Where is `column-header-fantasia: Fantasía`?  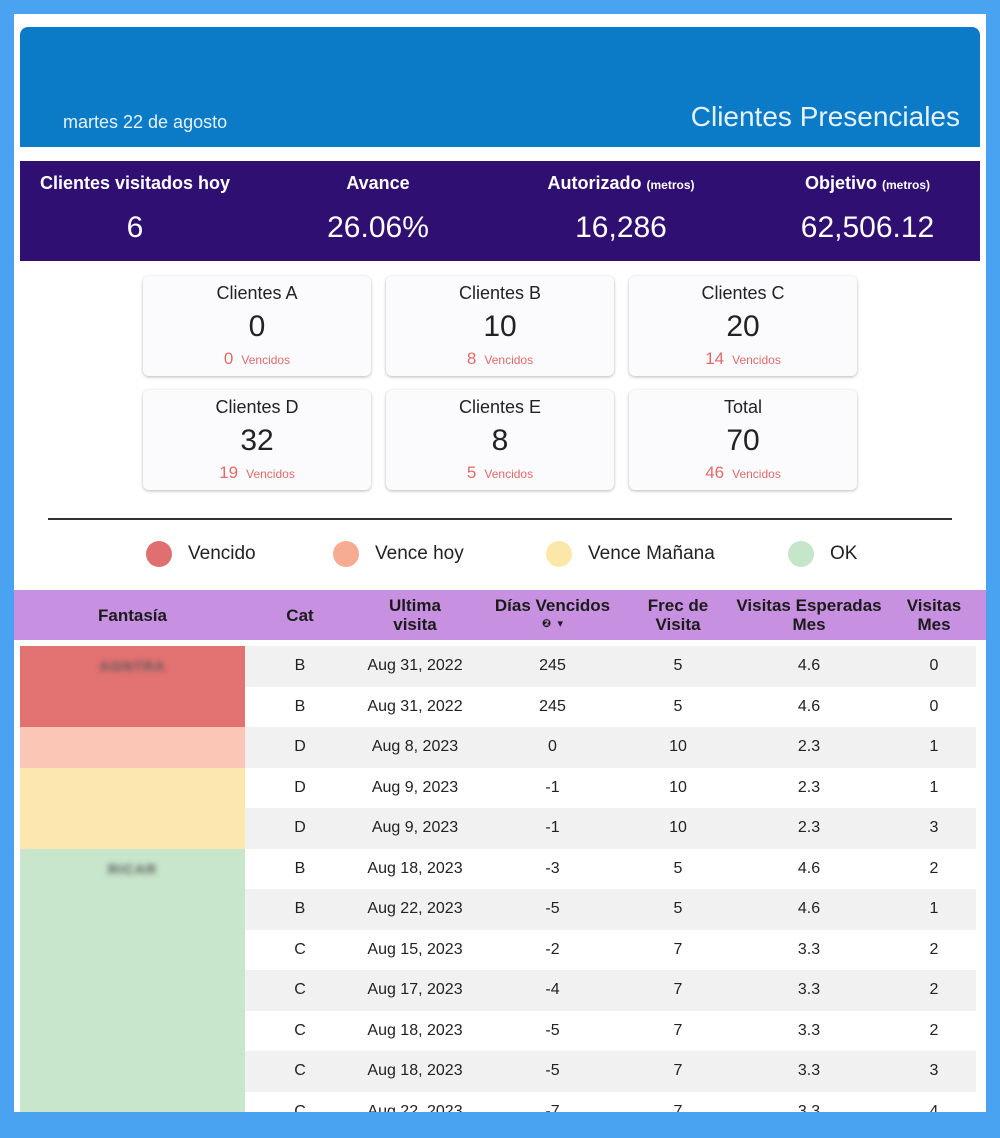 column-header-fantasia: Fantasía is located at coordinates (132, 615).